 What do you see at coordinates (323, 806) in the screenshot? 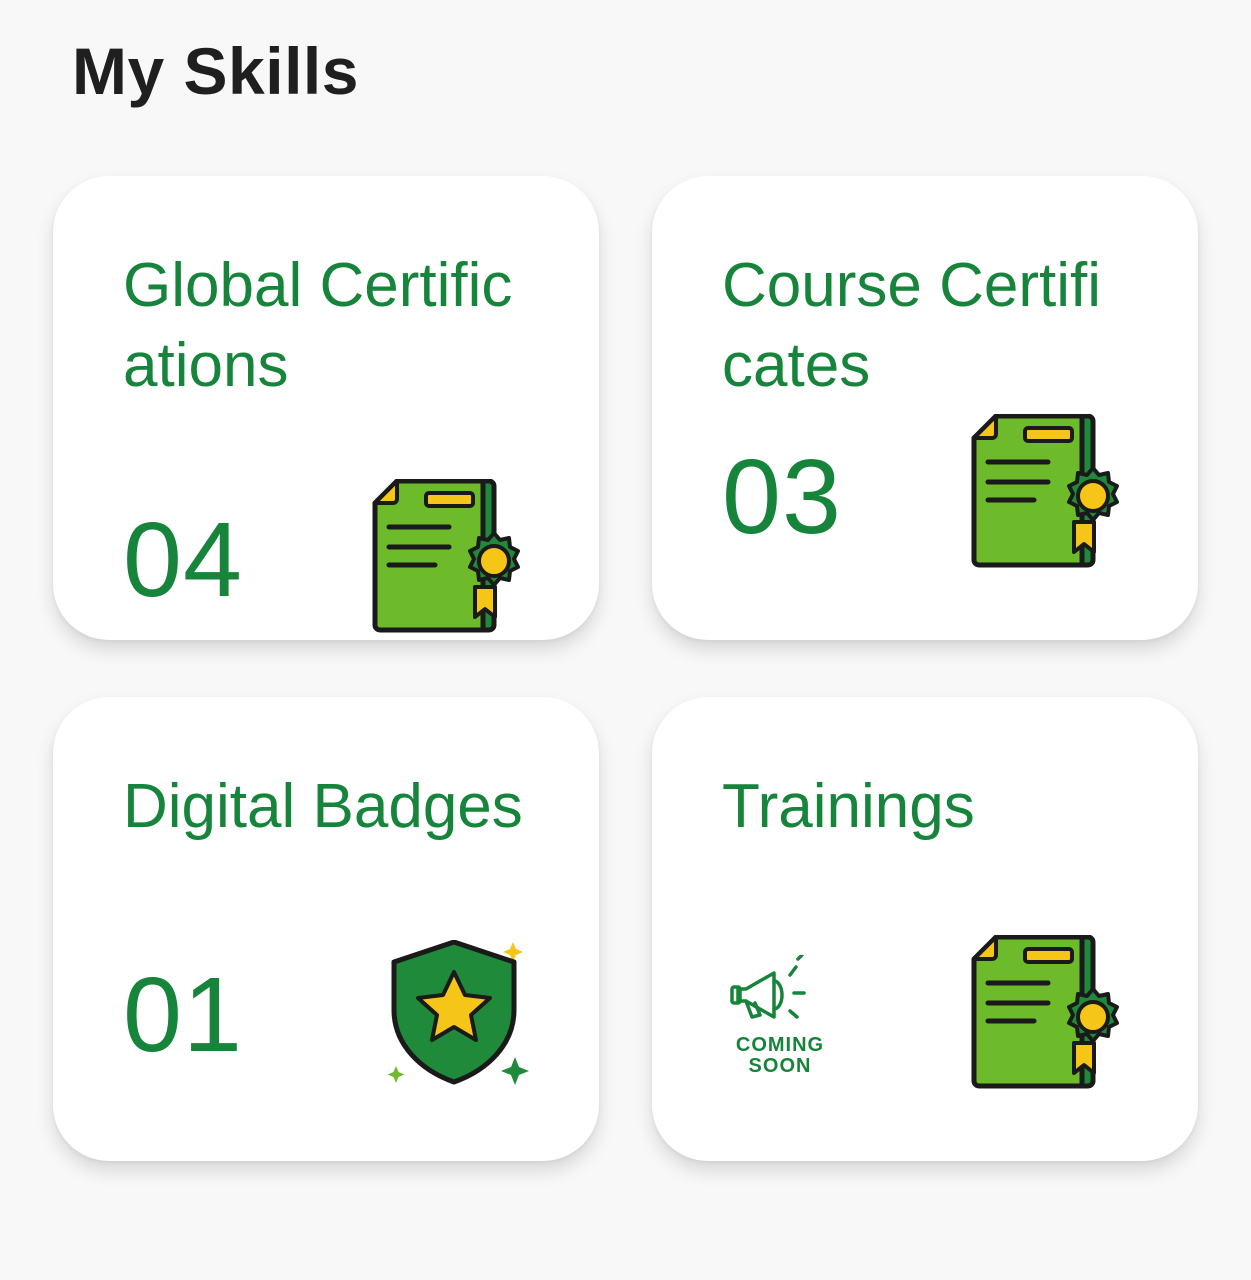
I see `card-title: Digital Badges` at bounding box center [323, 806].